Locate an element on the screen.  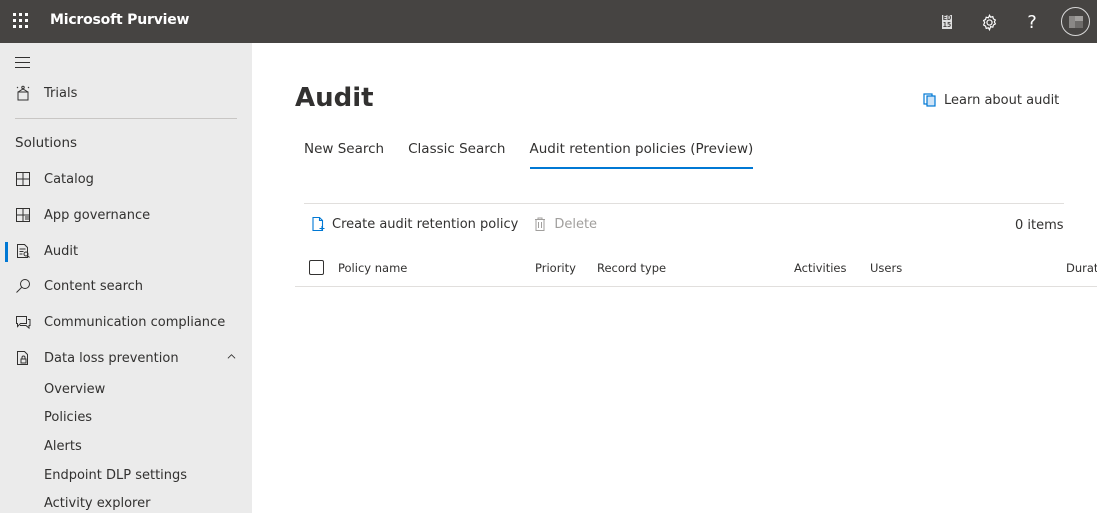
create-policy-button: Create audit retention policy is located at coordinates (414, 224).